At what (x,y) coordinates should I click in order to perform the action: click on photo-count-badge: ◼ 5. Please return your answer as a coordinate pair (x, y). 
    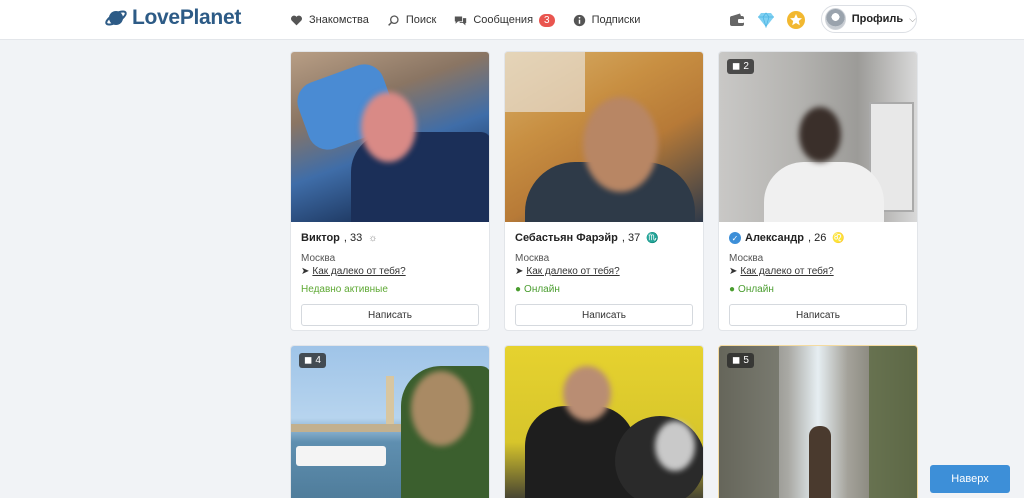
    Looking at the image, I should click on (740, 360).